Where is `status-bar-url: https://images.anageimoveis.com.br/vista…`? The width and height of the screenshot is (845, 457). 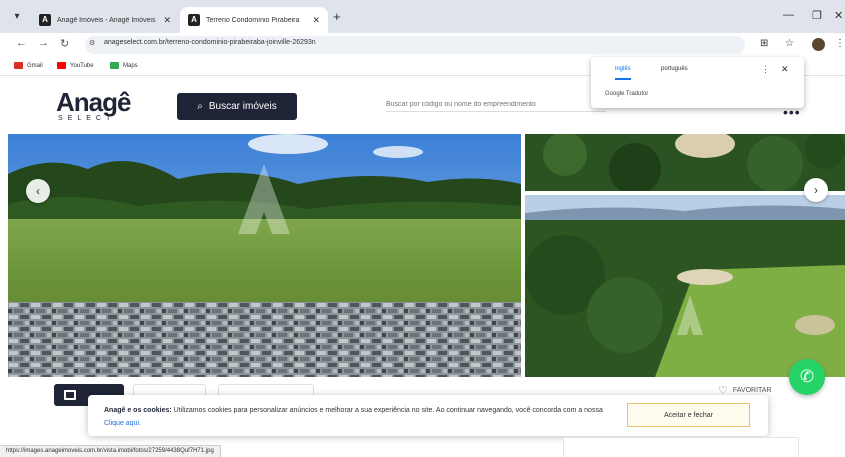
status-bar-url: https://images.anageimoveis.com.br/vista… is located at coordinates (110, 451).